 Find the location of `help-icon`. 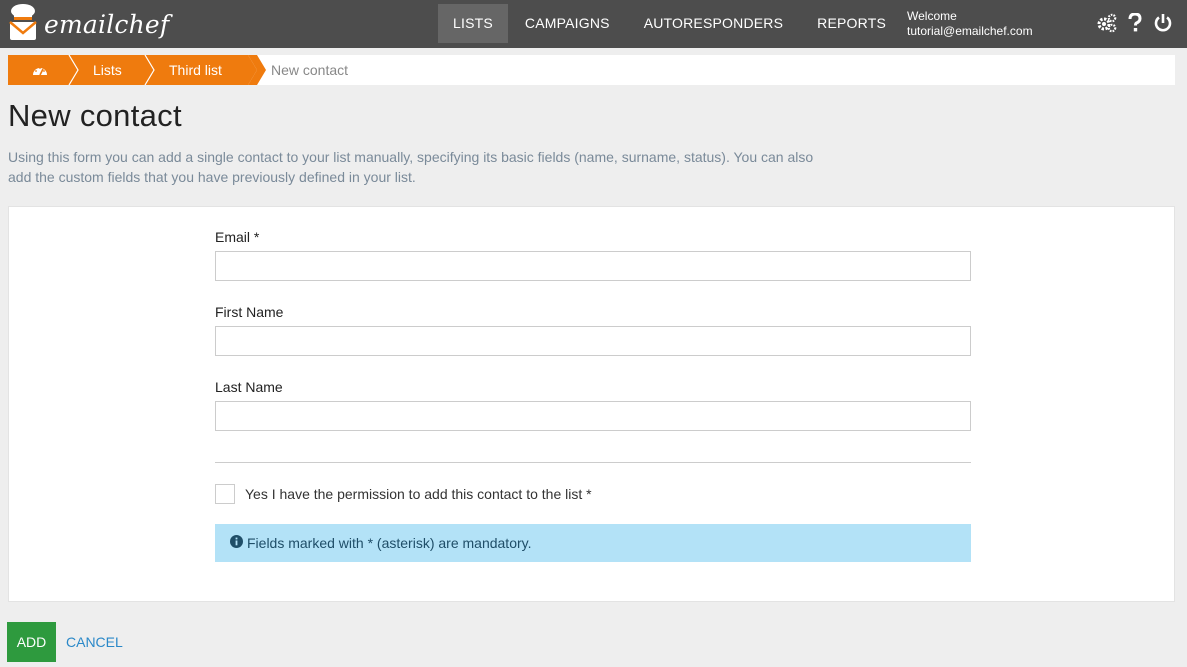

help-icon is located at coordinates (1135, 23).